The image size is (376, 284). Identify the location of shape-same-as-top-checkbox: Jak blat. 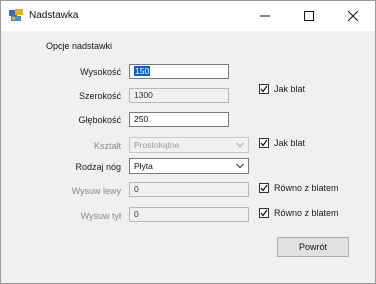
(282, 143).